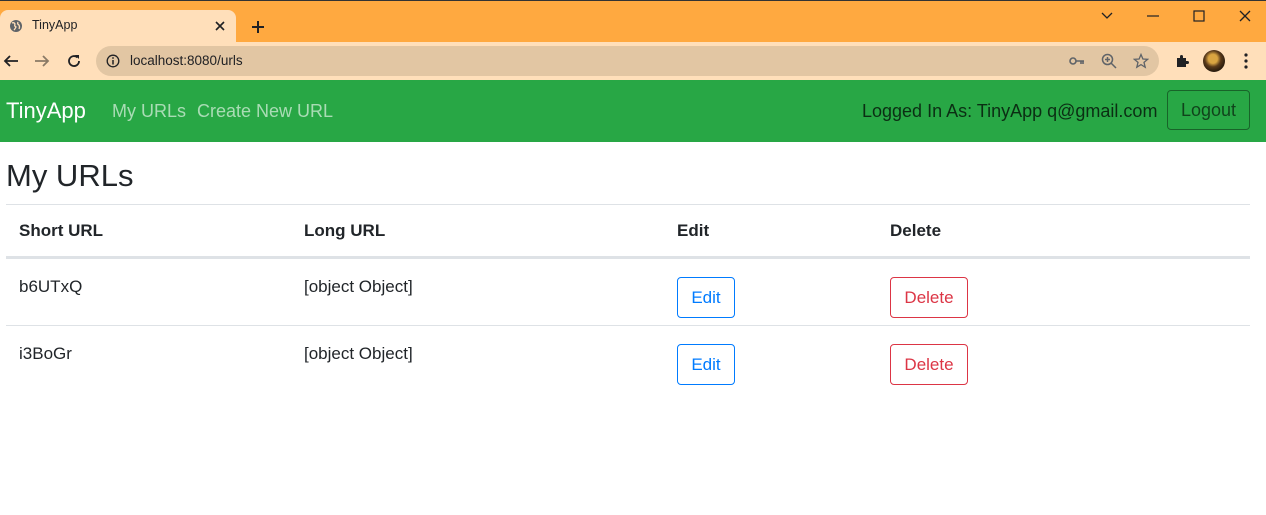 This screenshot has width=1266, height=515. What do you see at coordinates (186, 60) in the screenshot?
I see `url-text: localhost:8080/urls` at bounding box center [186, 60].